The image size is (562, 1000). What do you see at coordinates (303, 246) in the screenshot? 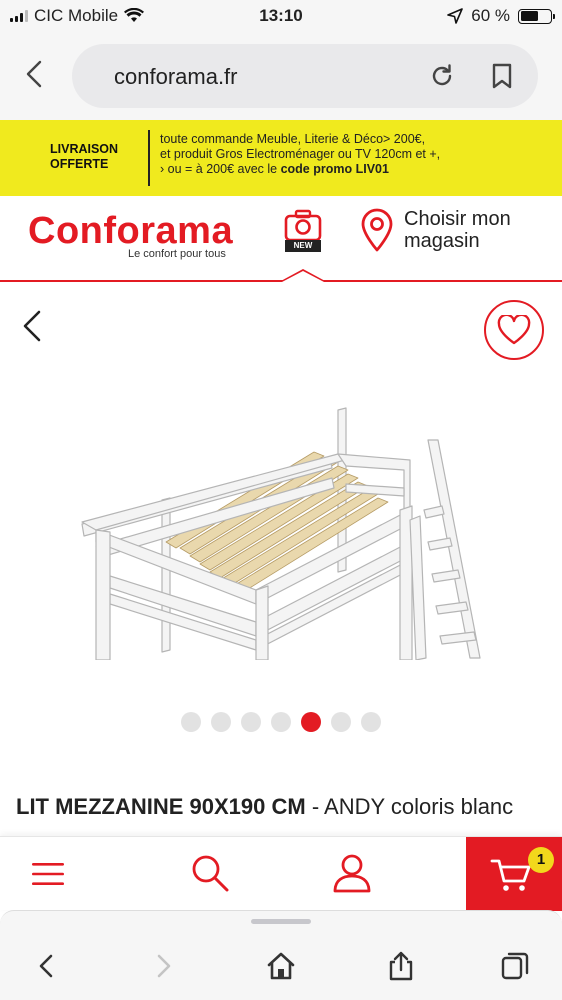
I see `new-badge: NEW` at bounding box center [303, 246].